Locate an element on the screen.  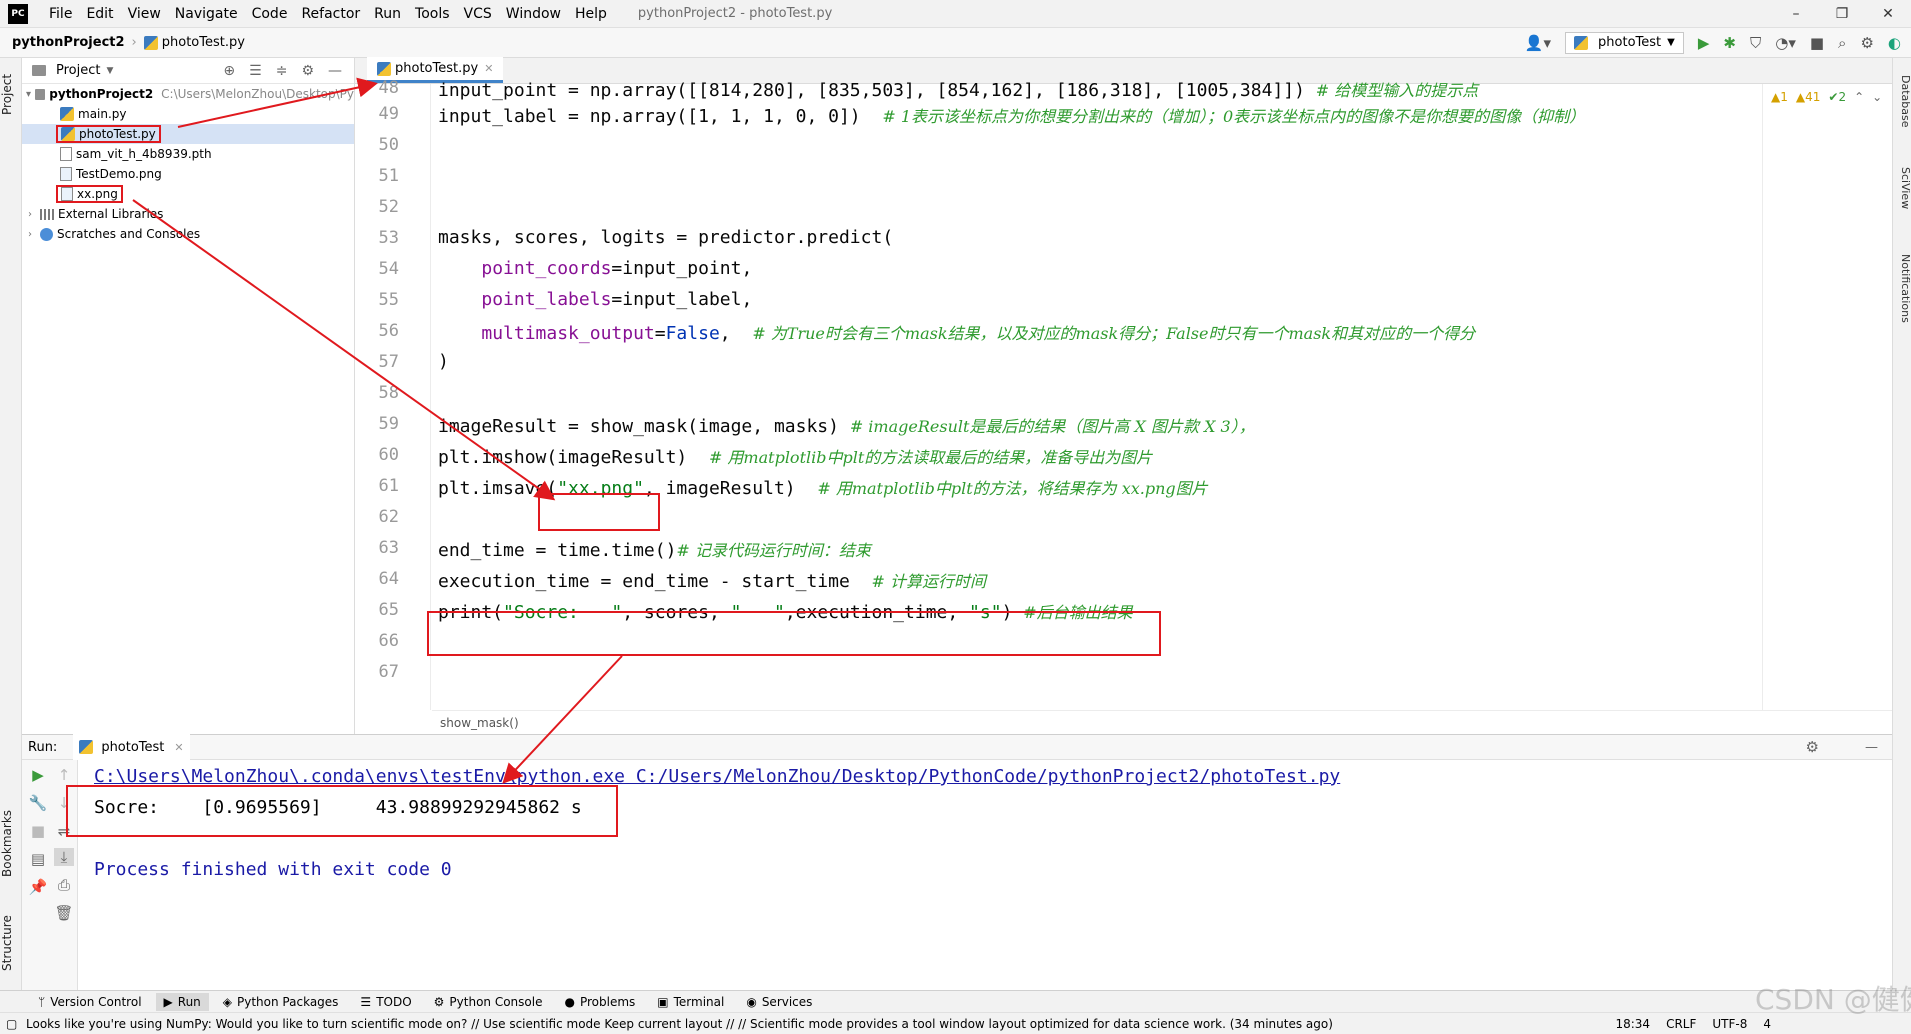
code-comment: # 给模型输入的提示点 is located at coordinates (1397, 90).